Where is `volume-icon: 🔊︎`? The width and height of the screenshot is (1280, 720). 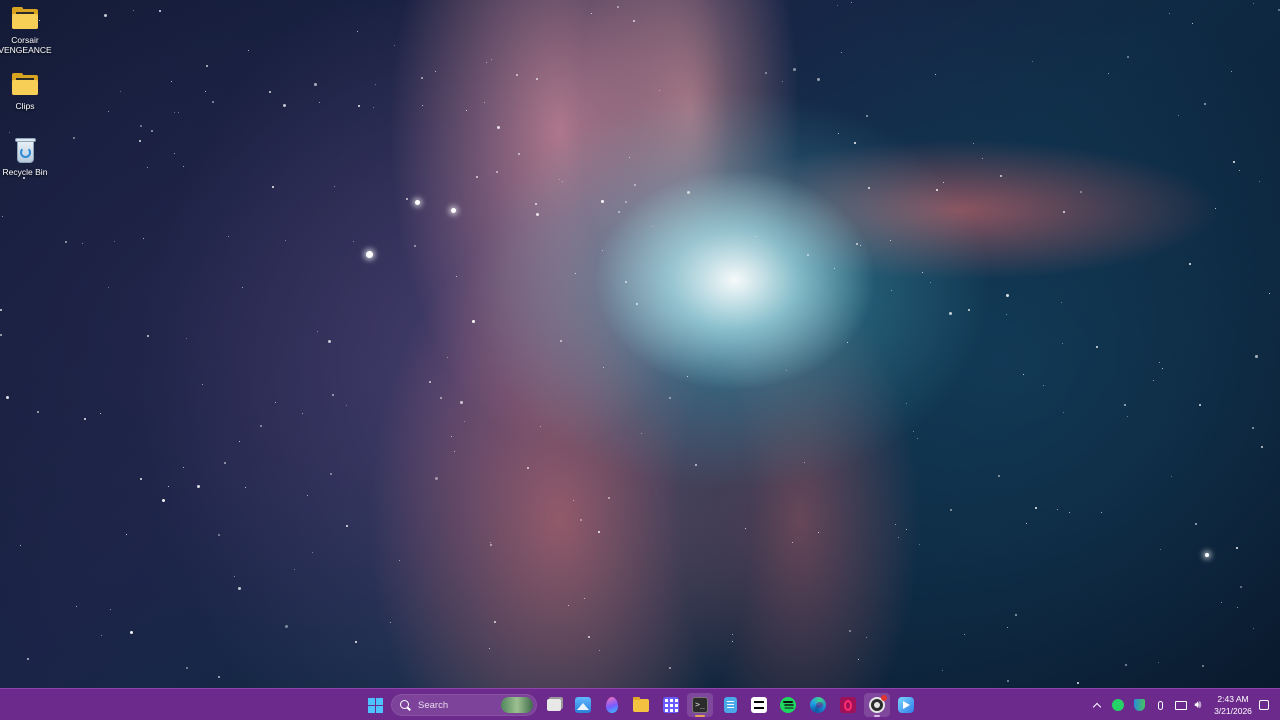
volume-icon: 🔊︎ is located at coordinates (1198, 704).